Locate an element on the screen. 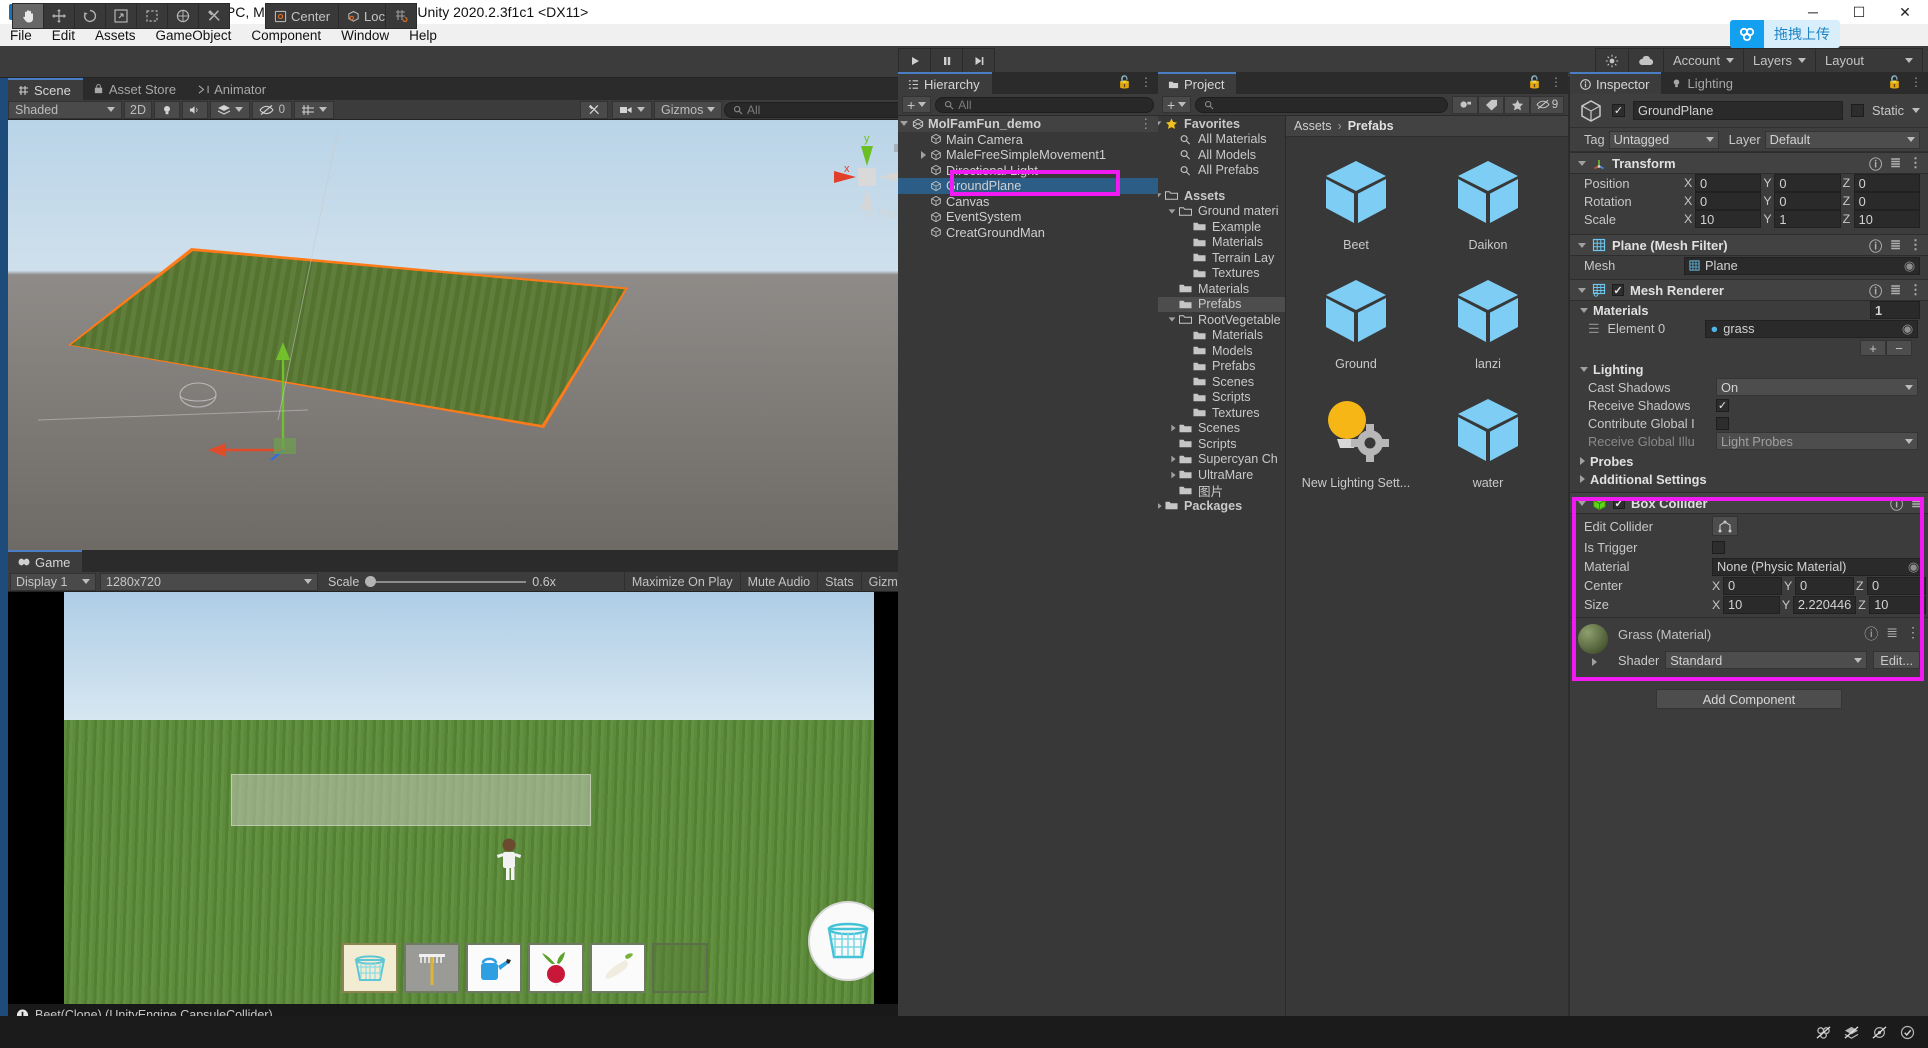 The width and height of the screenshot is (1928, 1048). object-name-input: GroundPlane is located at coordinates (1738, 110).